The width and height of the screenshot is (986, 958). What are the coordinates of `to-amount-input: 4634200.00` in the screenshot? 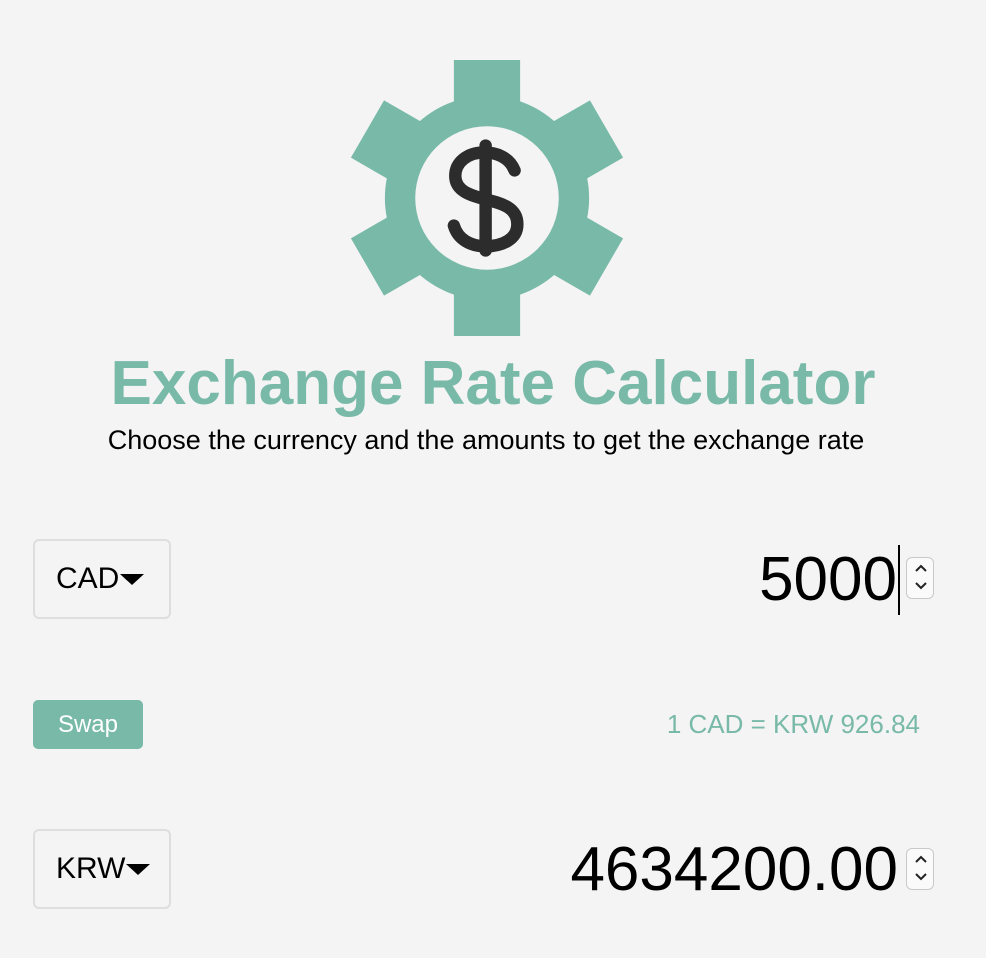 It's located at (734, 870).